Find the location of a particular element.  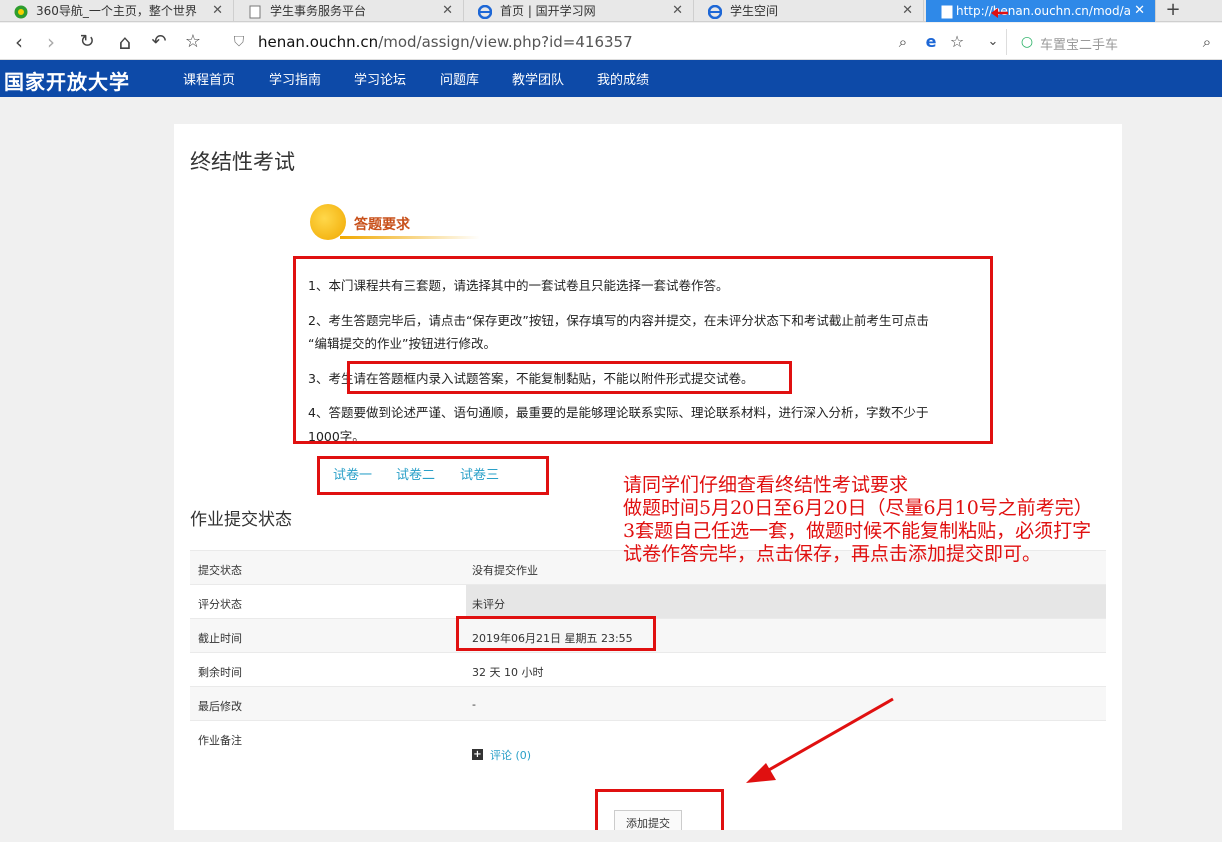

site-header: 国家开放大学 课程首页 学习指南 学习论坛 问题库 教学团队 我的成绩 is located at coordinates (611, 78).